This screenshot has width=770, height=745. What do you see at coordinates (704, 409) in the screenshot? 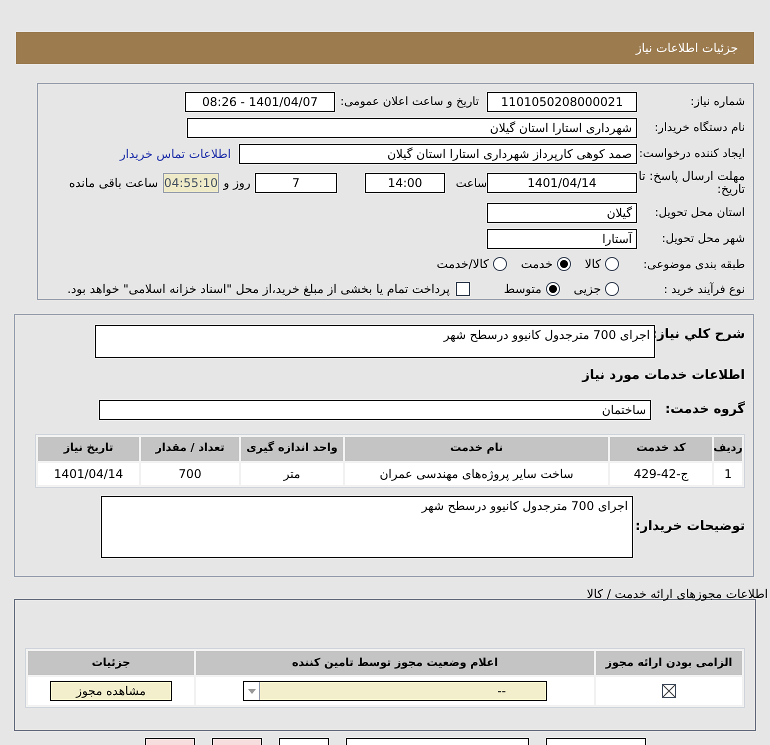
I see `field-label: گروه خدمت:` at bounding box center [704, 409].